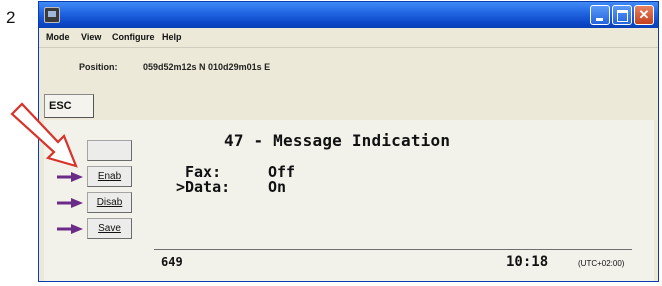 The height and width of the screenshot is (286, 662). Describe the element at coordinates (181, 187) in the screenshot. I see `selection-marker: >` at that location.